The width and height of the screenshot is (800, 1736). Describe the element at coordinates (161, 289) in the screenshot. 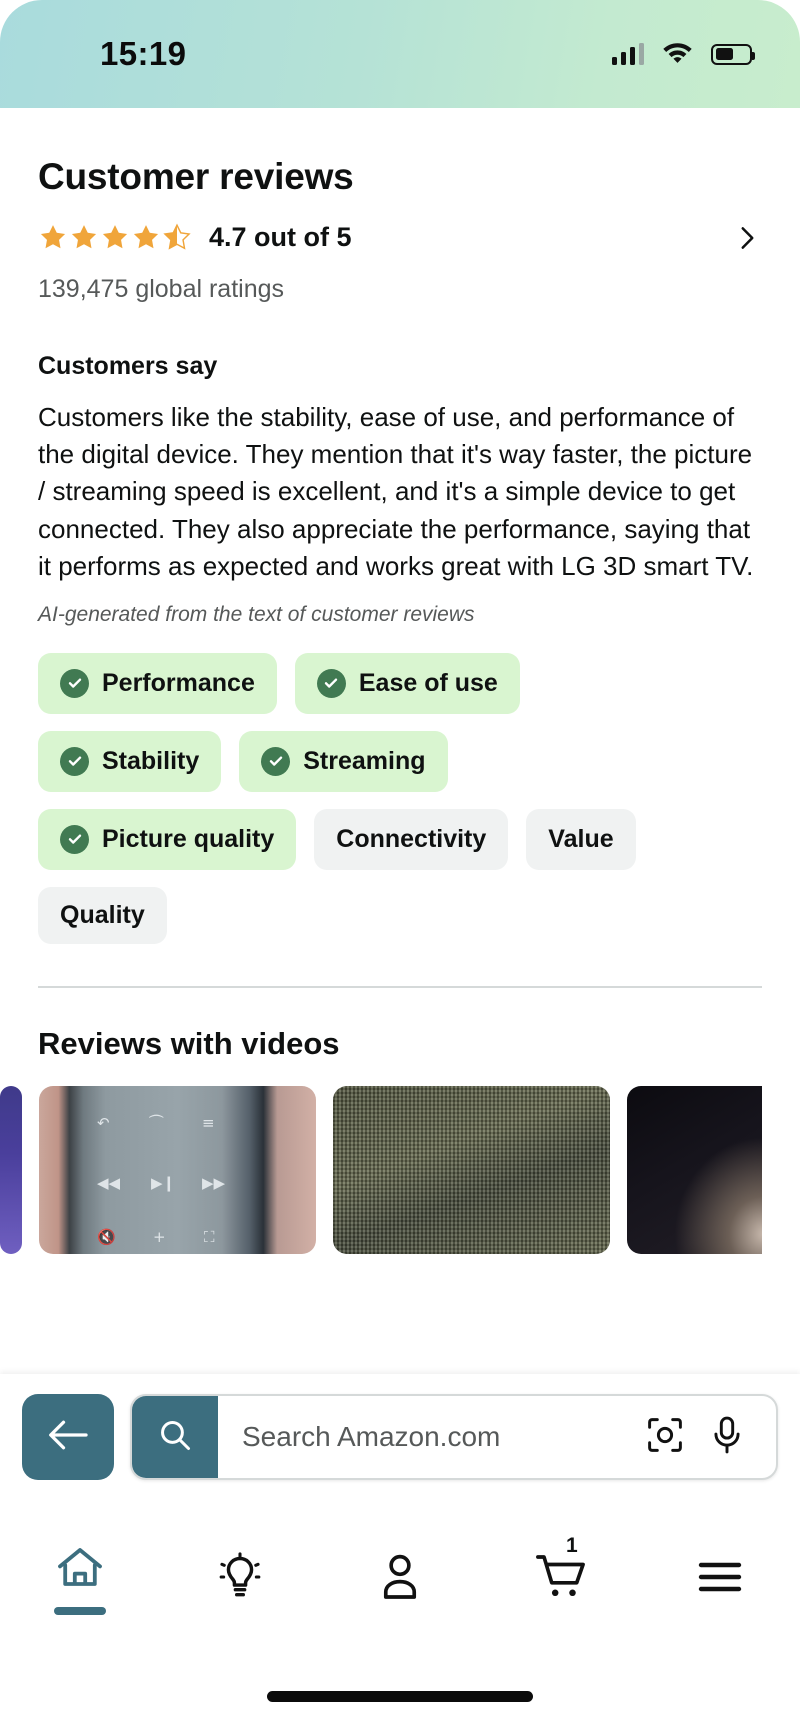

I see `global-ratings-count: 139,475 global ratings` at that location.